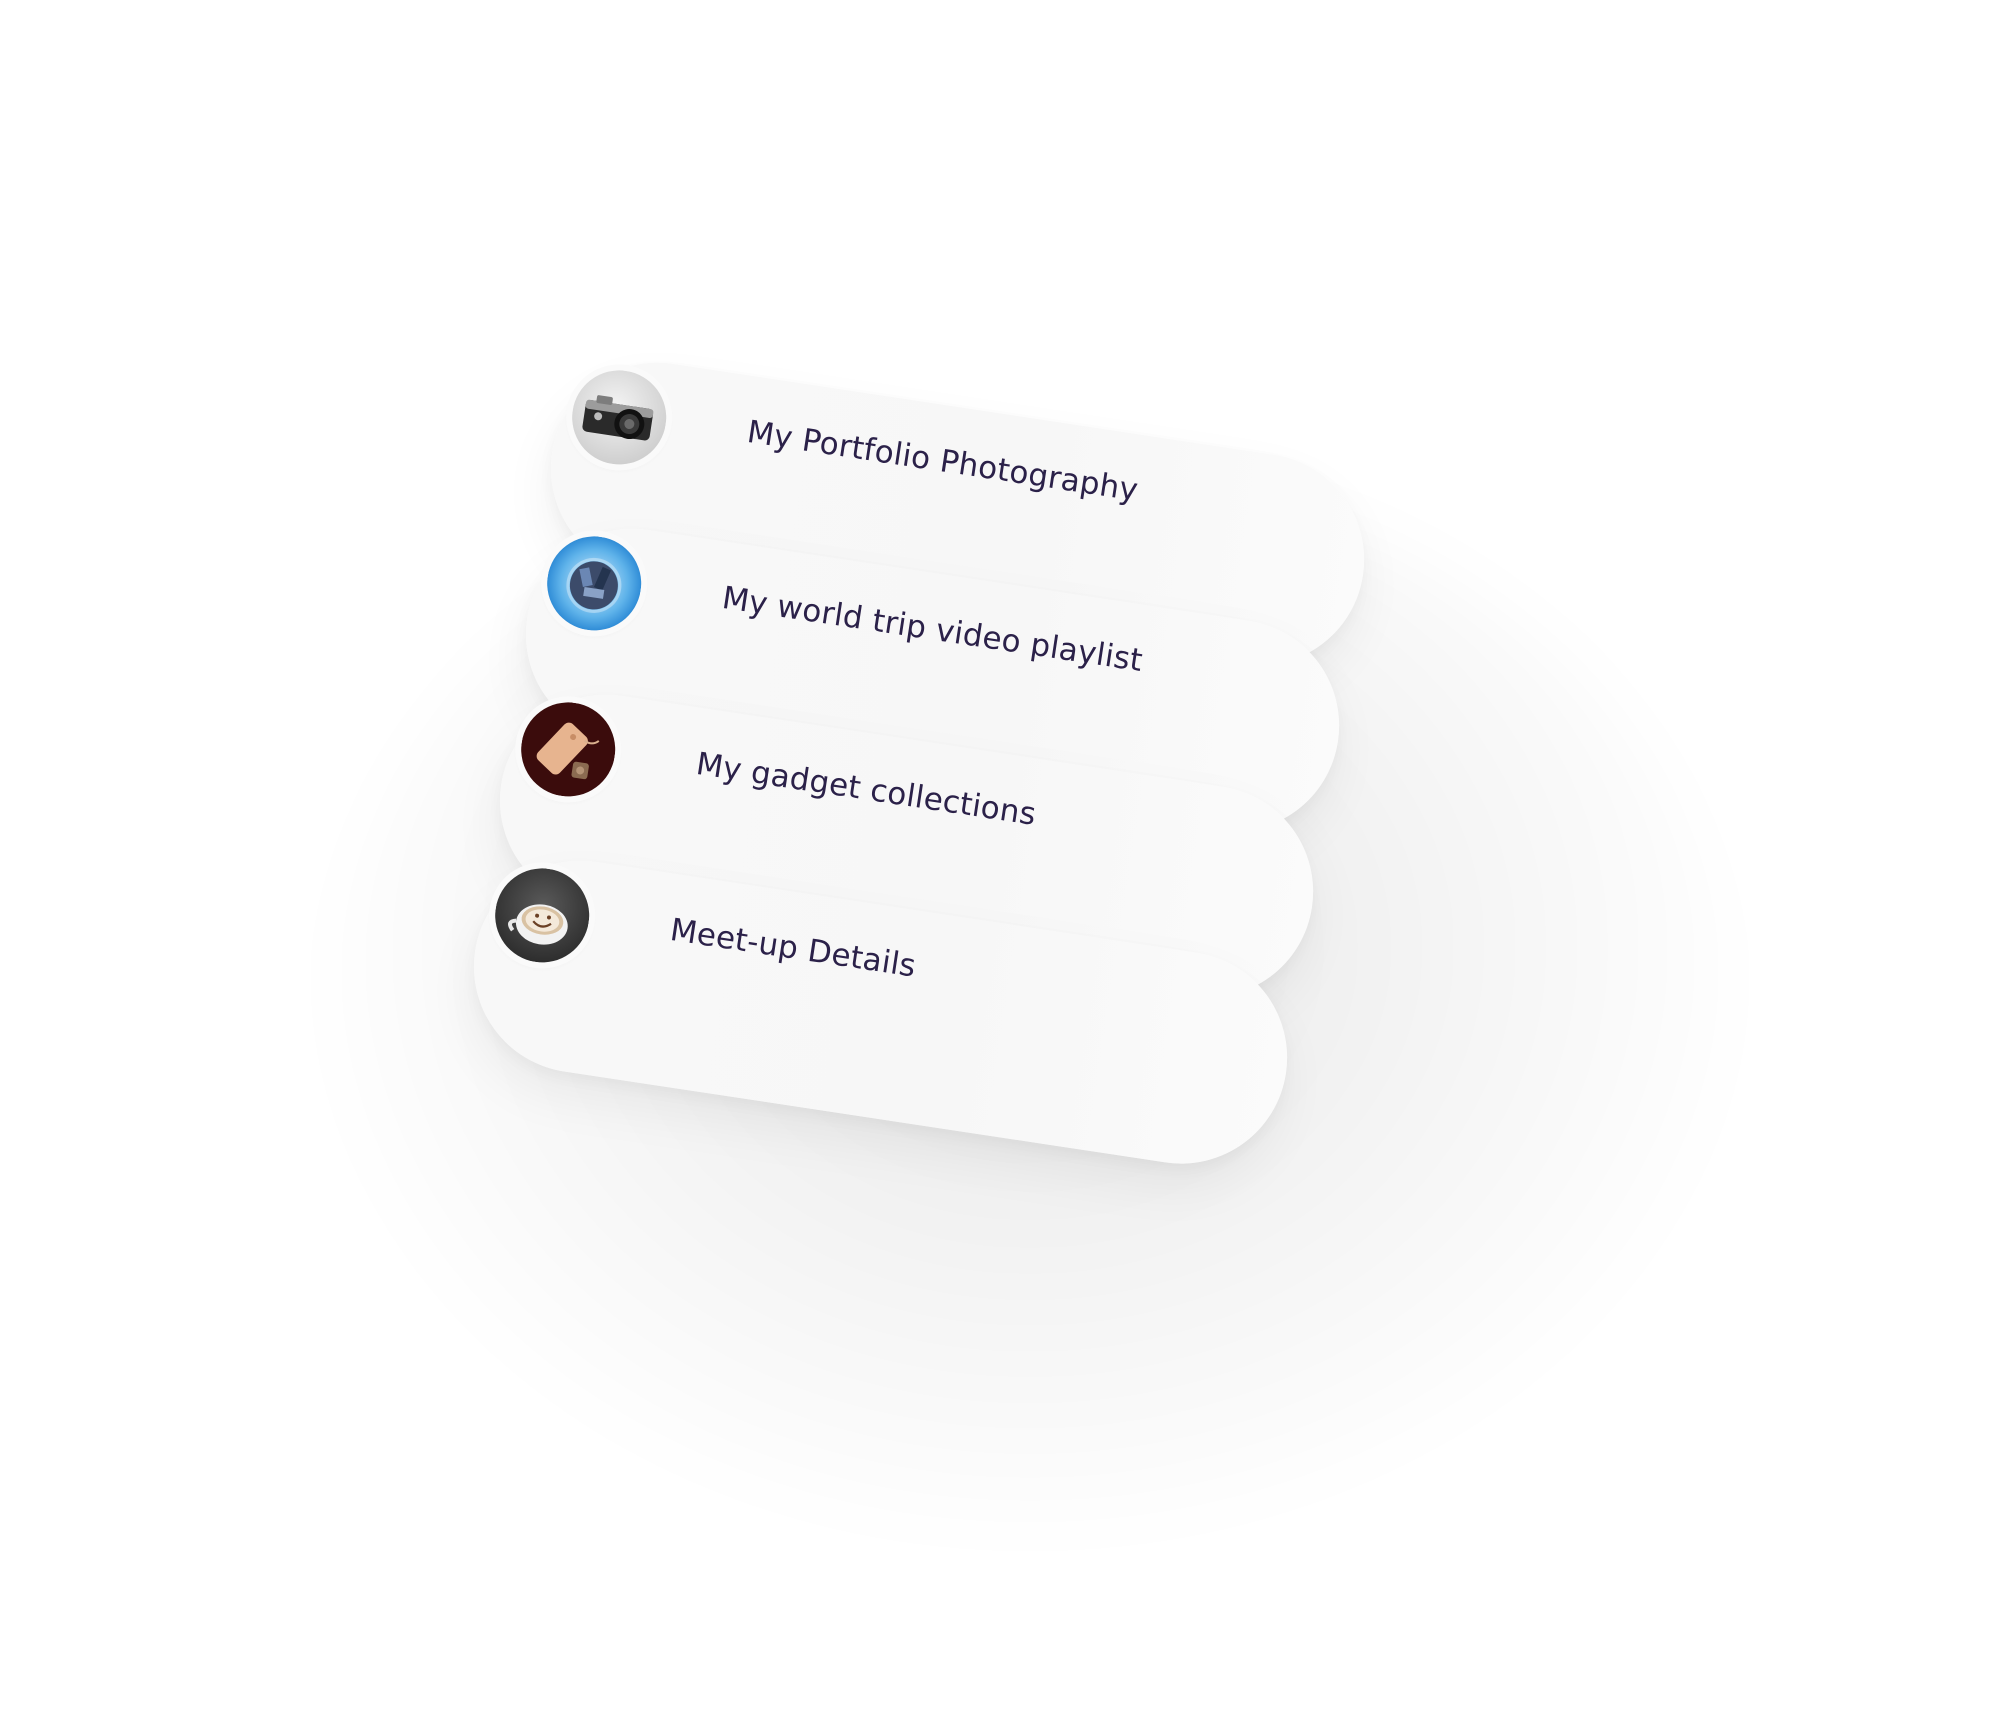 This screenshot has width=1994, height=1733. Describe the element at coordinates (619, 417) in the screenshot. I see `camera-icon` at that location.